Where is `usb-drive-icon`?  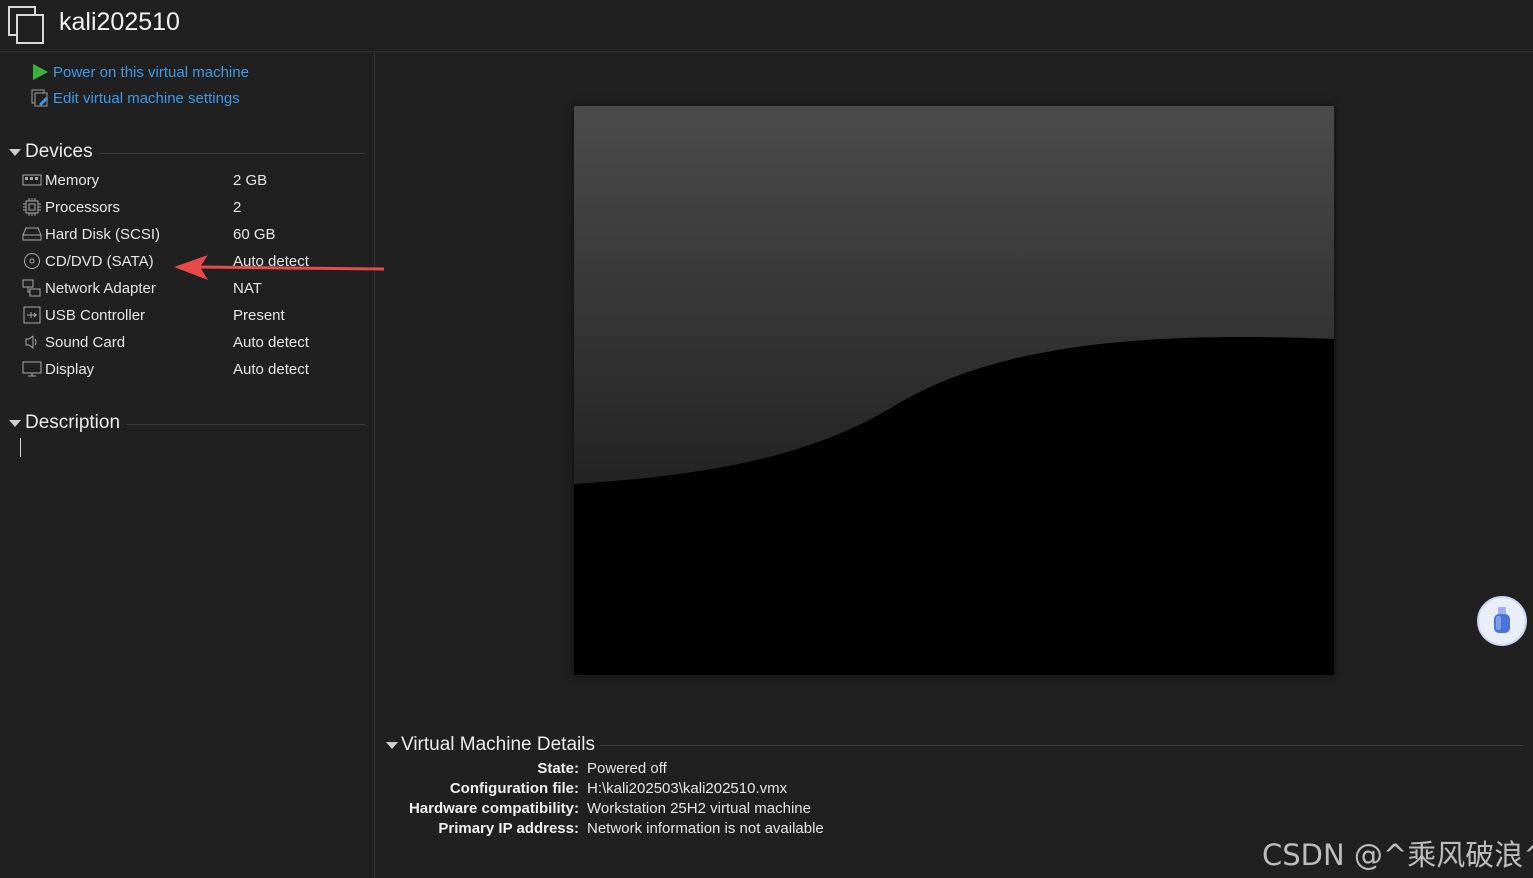
usb-drive-icon is located at coordinates (1502, 620).